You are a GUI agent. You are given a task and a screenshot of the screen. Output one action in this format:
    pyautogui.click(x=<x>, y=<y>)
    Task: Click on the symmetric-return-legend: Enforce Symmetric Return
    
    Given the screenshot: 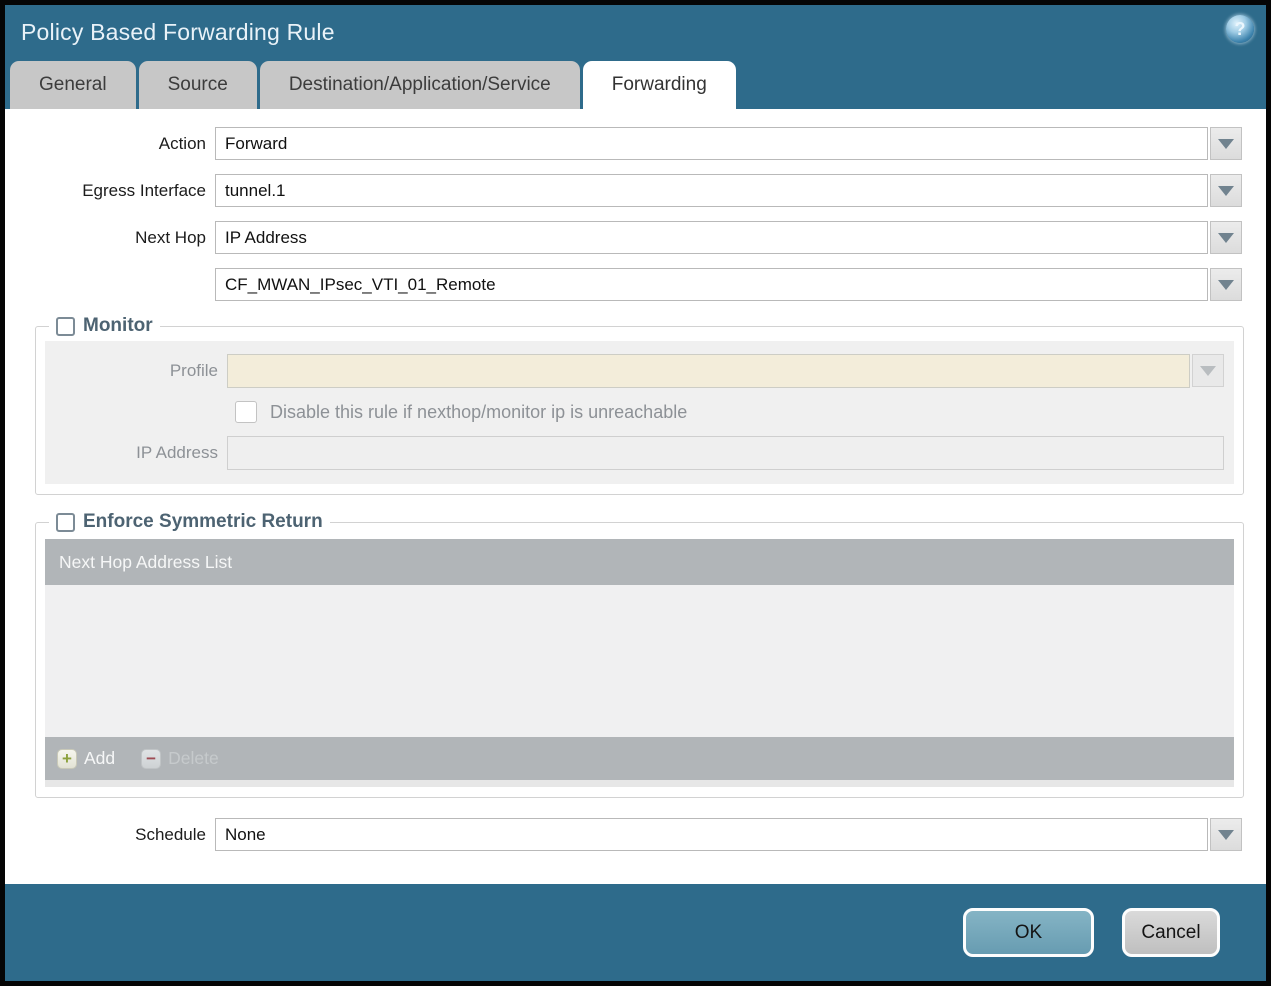 What is the action you would take?
    pyautogui.click(x=189, y=522)
    